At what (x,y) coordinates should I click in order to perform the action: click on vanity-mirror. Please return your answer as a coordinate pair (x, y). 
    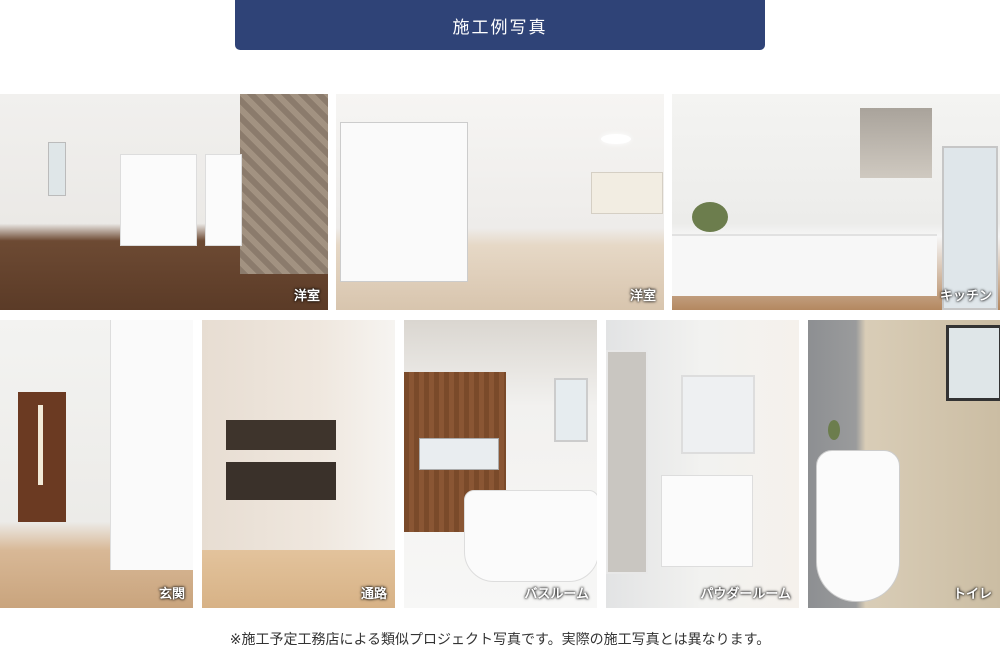
    Looking at the image, I should click on (718, 414).